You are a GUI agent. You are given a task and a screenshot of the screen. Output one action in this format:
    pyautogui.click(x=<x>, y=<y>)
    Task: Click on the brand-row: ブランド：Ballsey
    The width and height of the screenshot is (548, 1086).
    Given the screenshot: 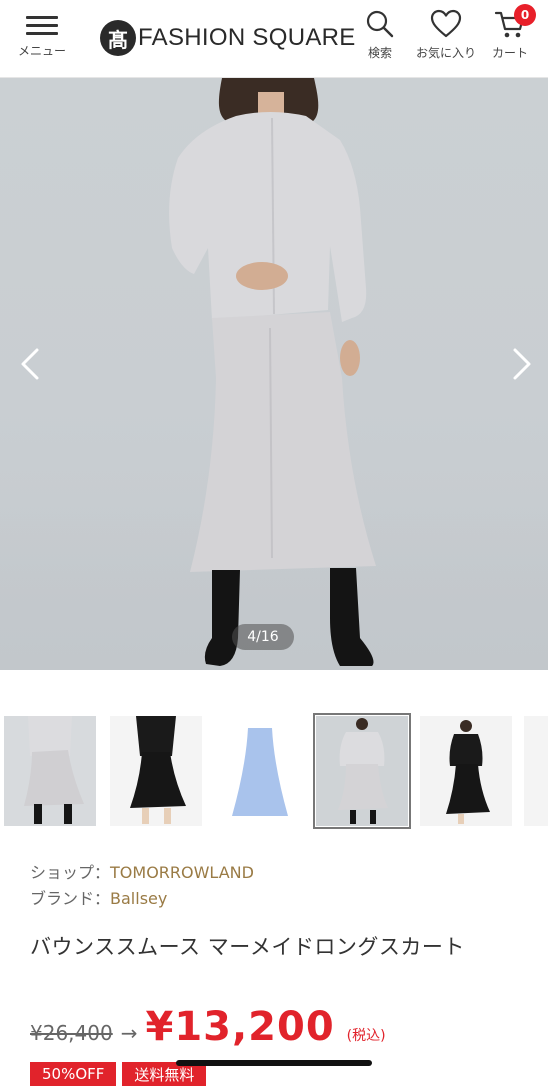 What is the action you would take?
    pyautogui.click(x=280, y=899)
    